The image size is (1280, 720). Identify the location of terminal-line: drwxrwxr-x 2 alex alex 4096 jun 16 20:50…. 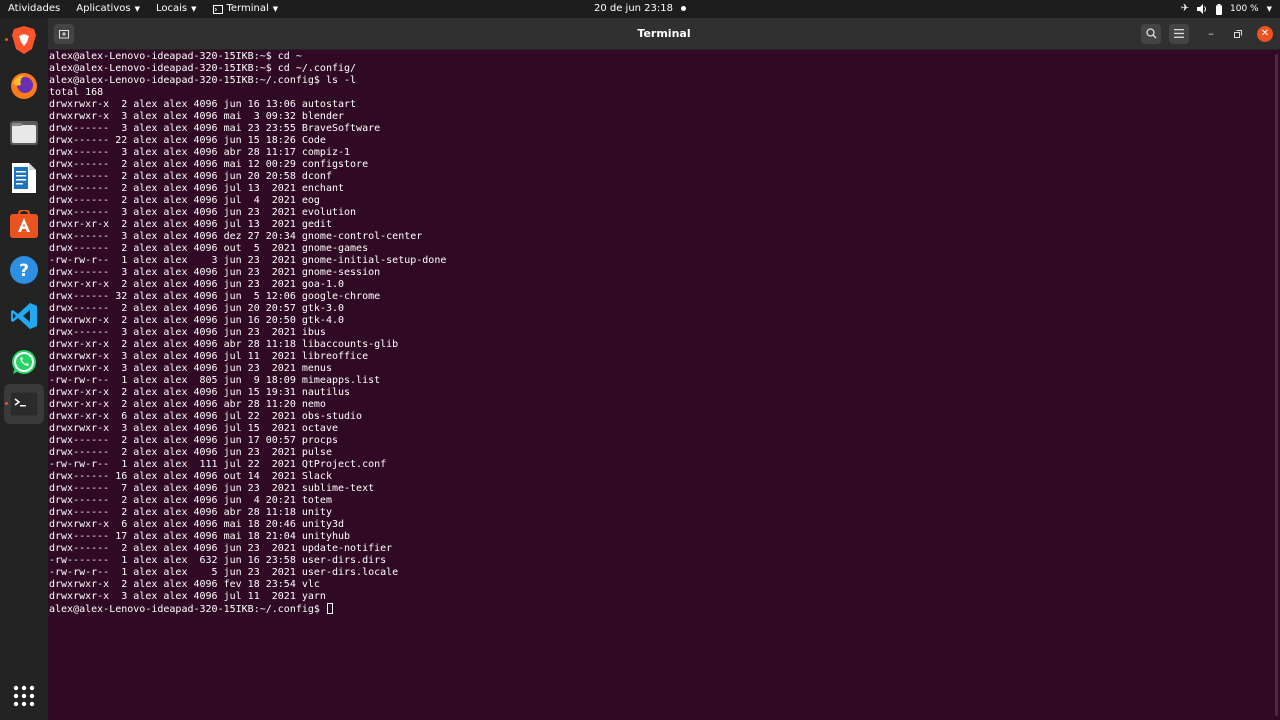
(197, 320).